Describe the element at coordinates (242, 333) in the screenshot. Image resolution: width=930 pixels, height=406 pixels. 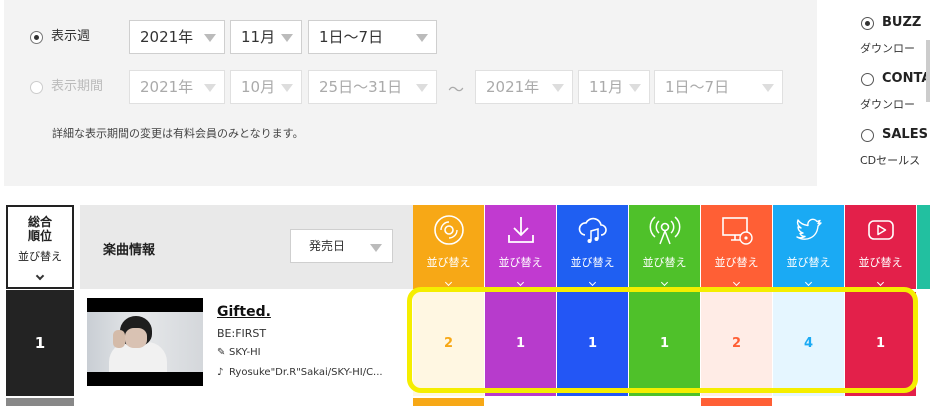
I see `song-artist: BE:FIRST` at that location.